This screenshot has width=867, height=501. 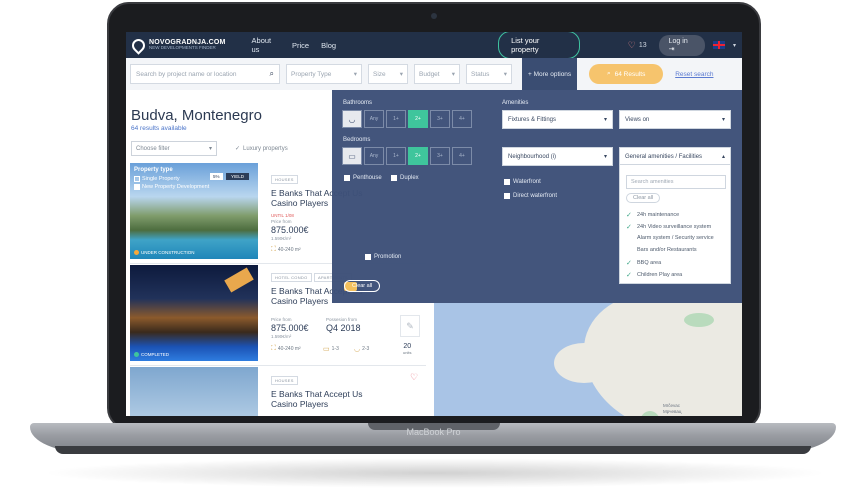 I want to click on yield-badge: 5%, so click(x=216, y=176).